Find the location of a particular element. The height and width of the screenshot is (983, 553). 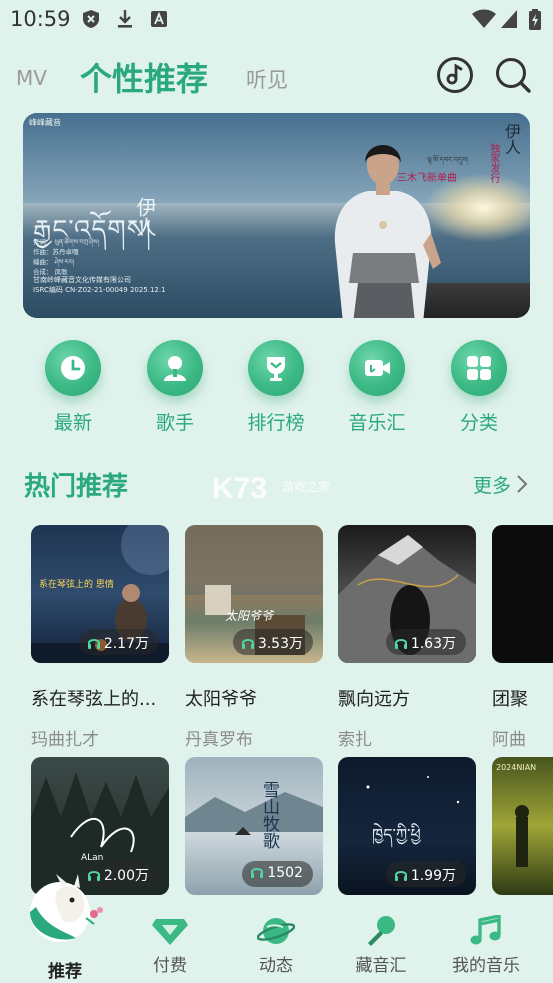

album-card: 雪山牧歌 1502 is located at coordinates (254, 826).